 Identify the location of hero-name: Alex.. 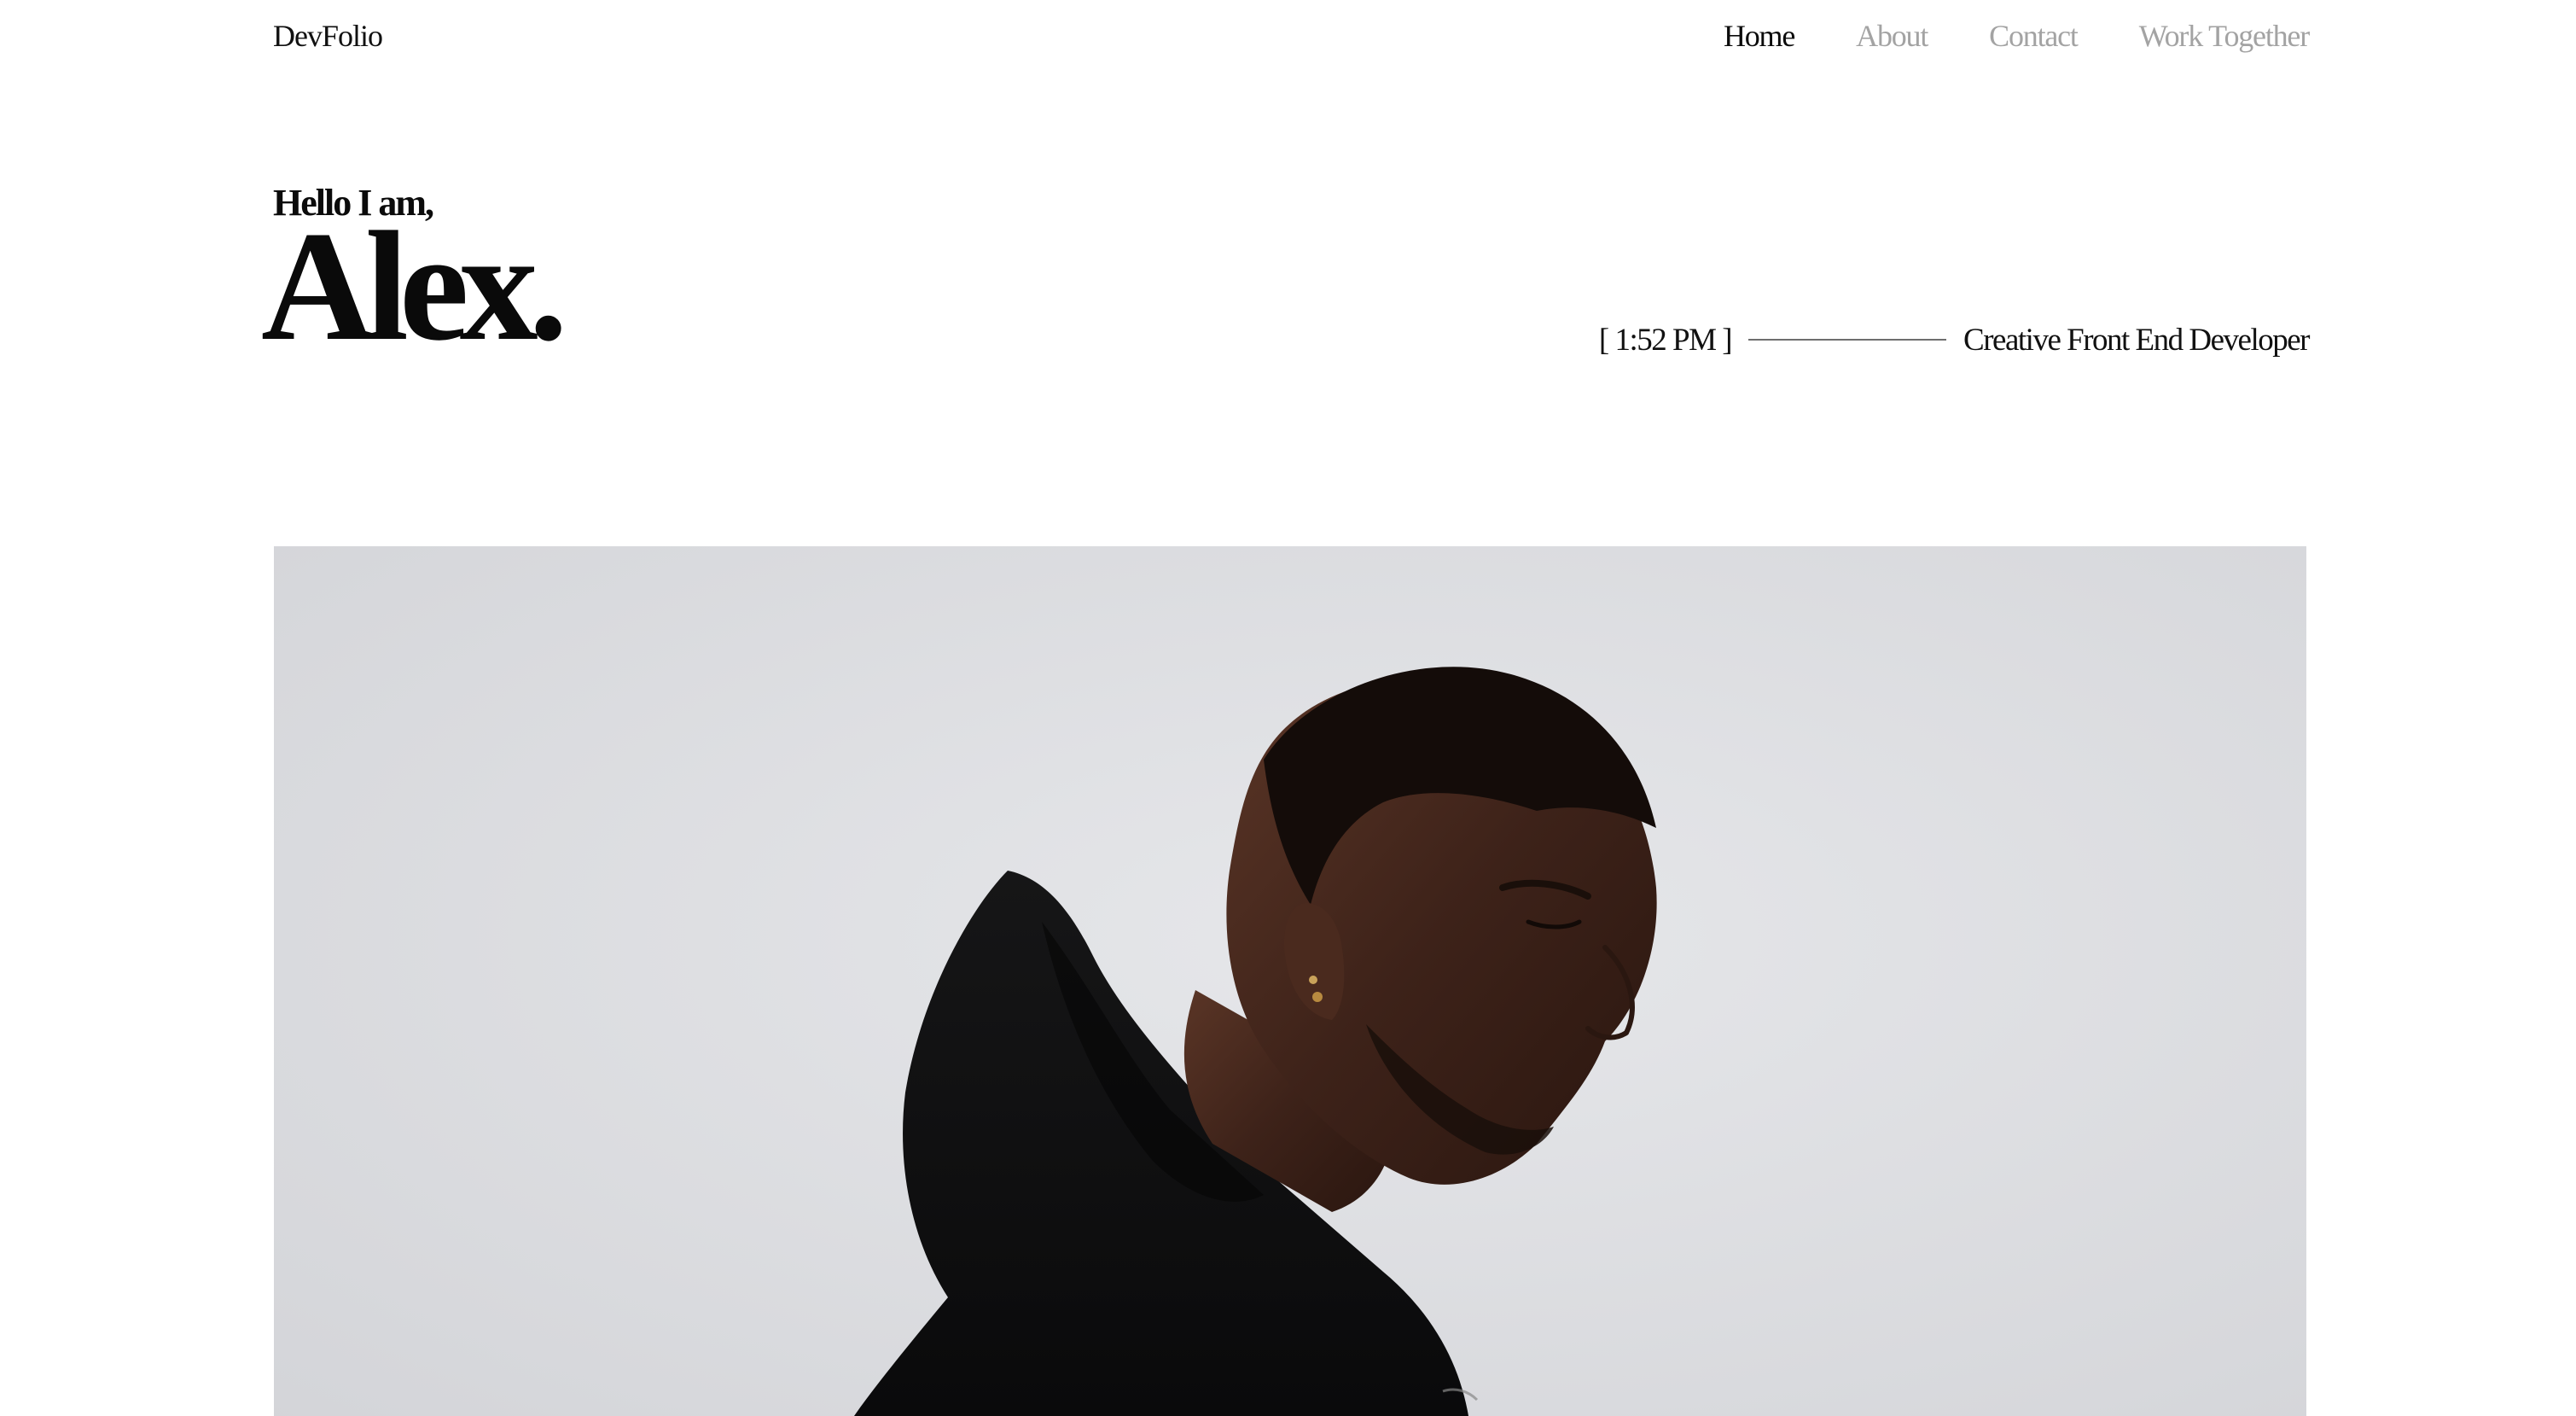
(415, 286).